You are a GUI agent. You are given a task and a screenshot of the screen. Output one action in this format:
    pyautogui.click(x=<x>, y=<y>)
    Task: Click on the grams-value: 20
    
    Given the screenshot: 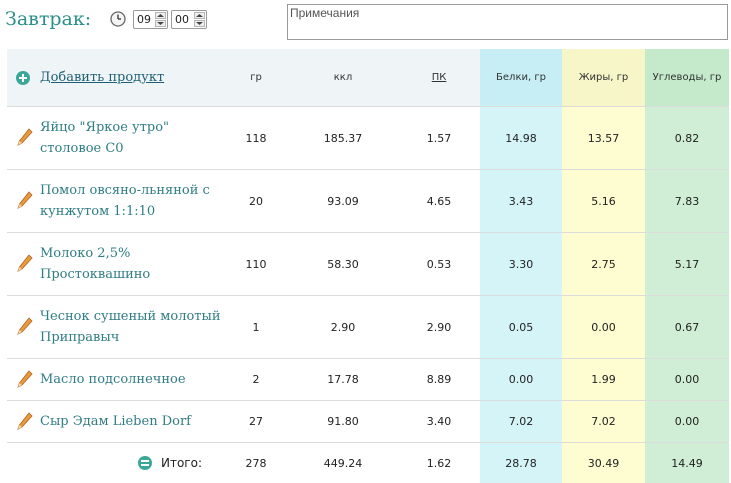 What is the action you would take?
    pyautogui.click(x=256, y=201)
    